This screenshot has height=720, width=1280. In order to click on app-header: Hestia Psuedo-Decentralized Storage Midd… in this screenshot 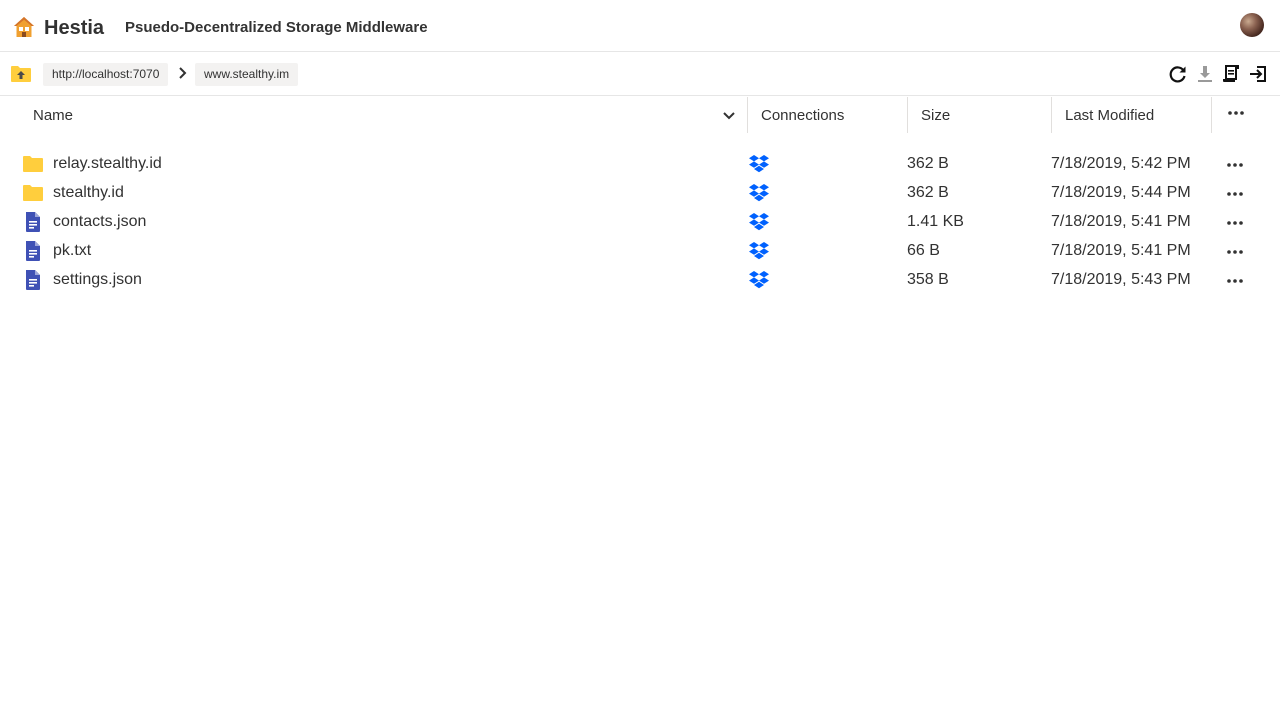, I will do `click(640, 26)`.